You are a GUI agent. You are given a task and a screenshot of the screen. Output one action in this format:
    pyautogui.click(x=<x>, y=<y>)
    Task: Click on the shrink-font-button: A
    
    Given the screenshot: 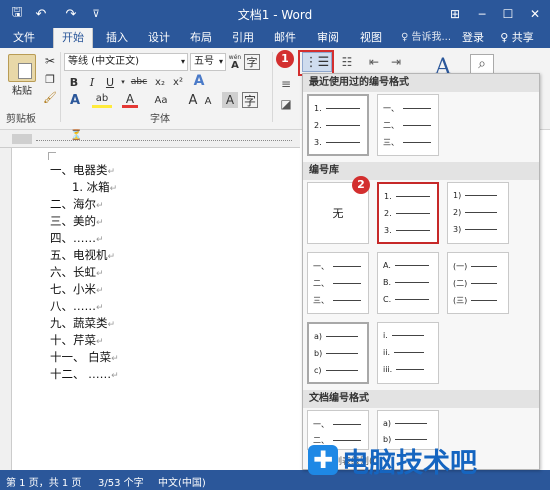 What is the action you would take?
    pyautogui.click(x=208, y=101)
    